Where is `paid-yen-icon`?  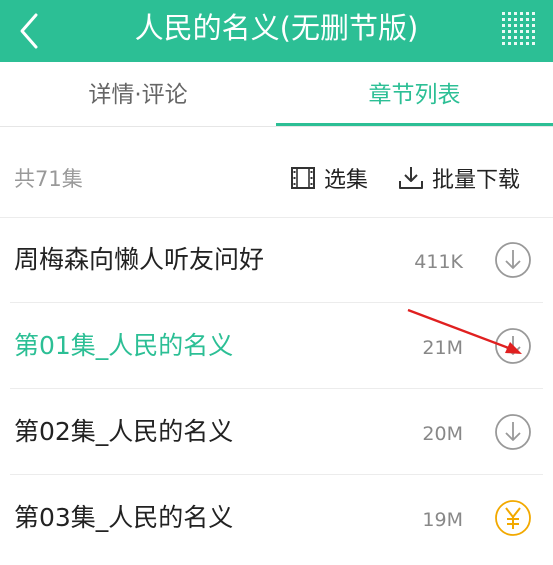
paid-yen-icon is located at coordinates (513, 518).